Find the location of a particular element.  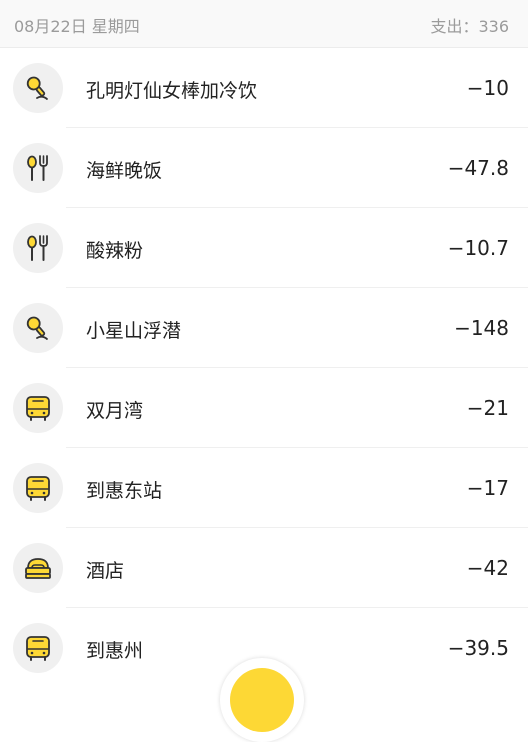

day-date: 08月22日 星期四 is located at coordinates (77, 26).